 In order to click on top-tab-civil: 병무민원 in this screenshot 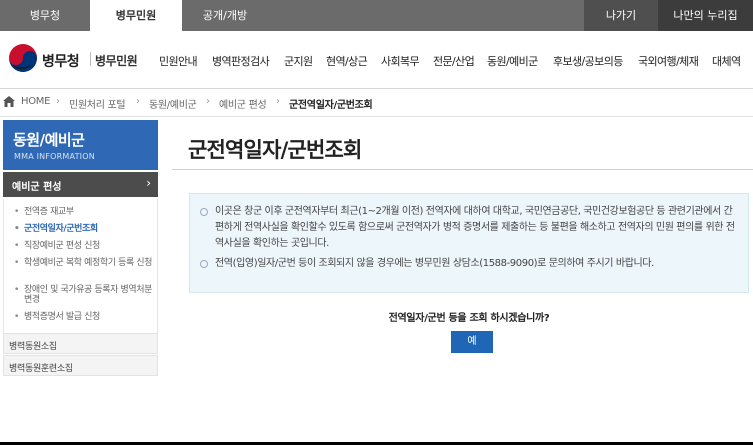, I will do `click(136, 15)`.